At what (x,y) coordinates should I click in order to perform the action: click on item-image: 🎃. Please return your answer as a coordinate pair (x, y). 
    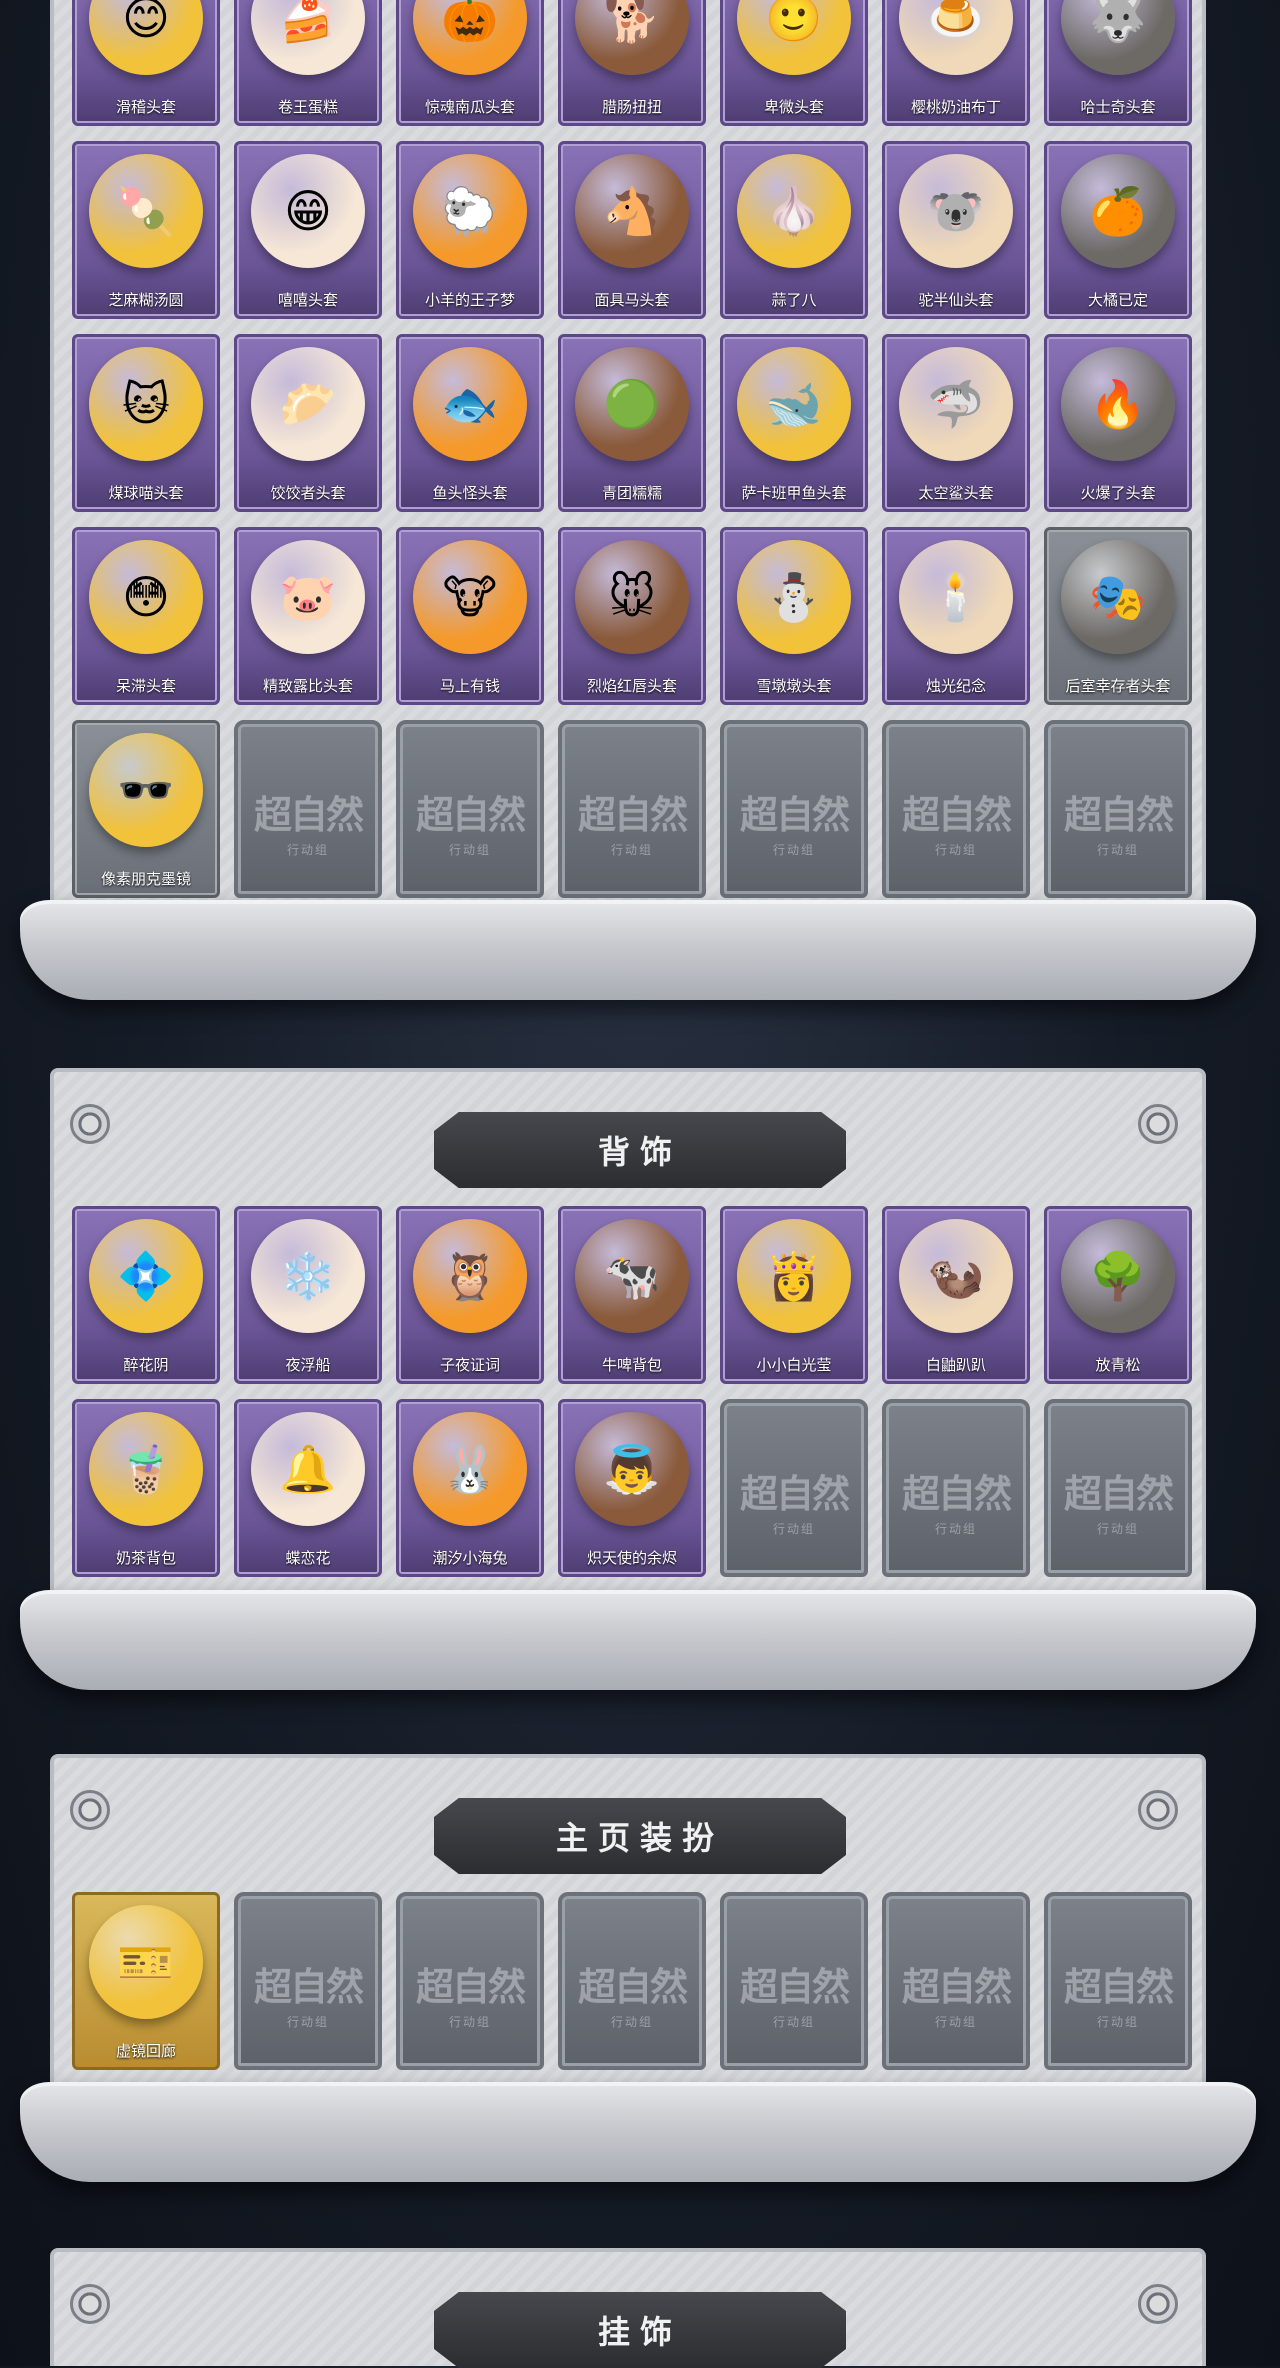
    Looking at the image, I should click on (470, 37).